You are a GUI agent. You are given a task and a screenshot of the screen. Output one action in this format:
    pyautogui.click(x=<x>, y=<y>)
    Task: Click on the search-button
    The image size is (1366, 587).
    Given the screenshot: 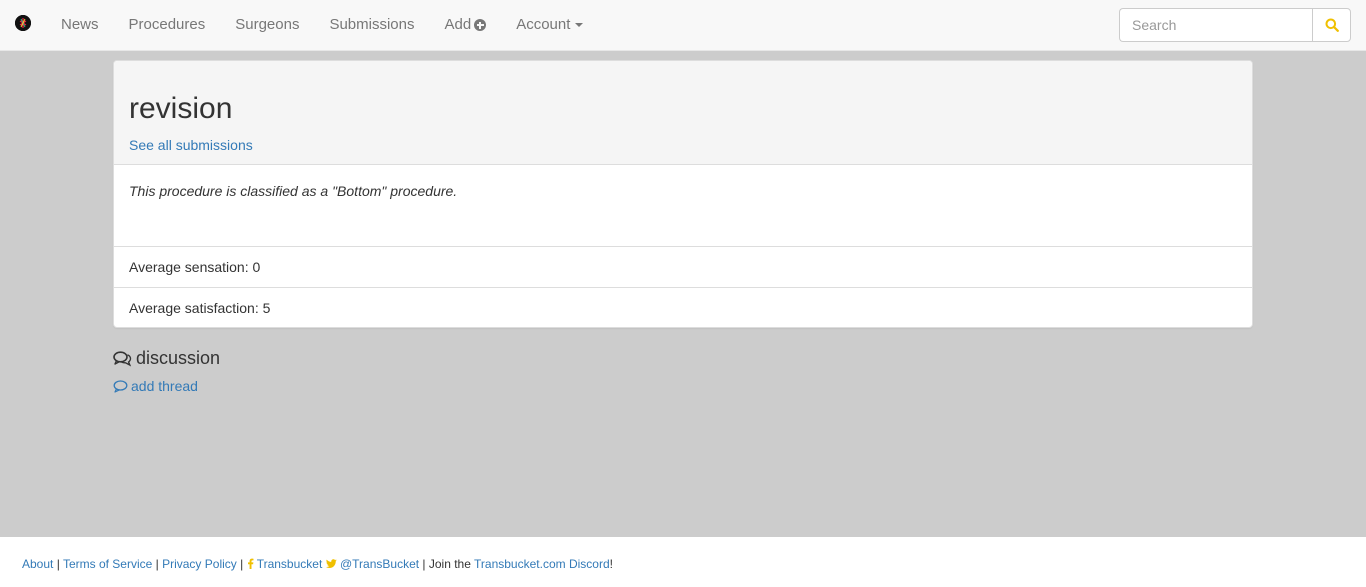 What is the action you would take?
    pyautogui.click(x=1331, y=25)
    